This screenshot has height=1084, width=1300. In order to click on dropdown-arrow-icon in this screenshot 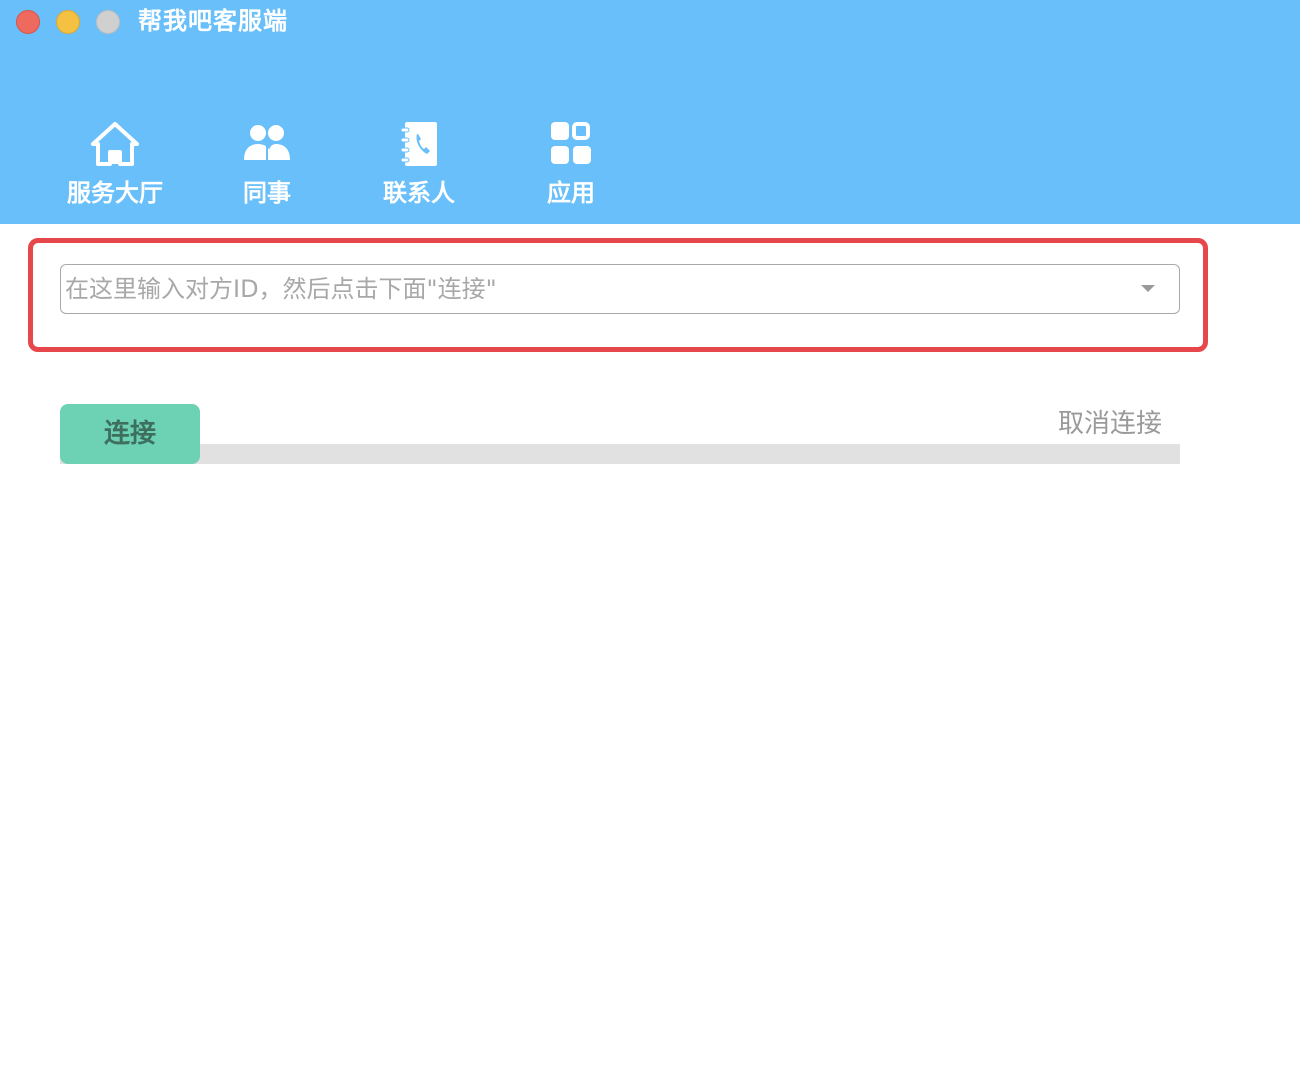, I will do `click(1148, 288)`.